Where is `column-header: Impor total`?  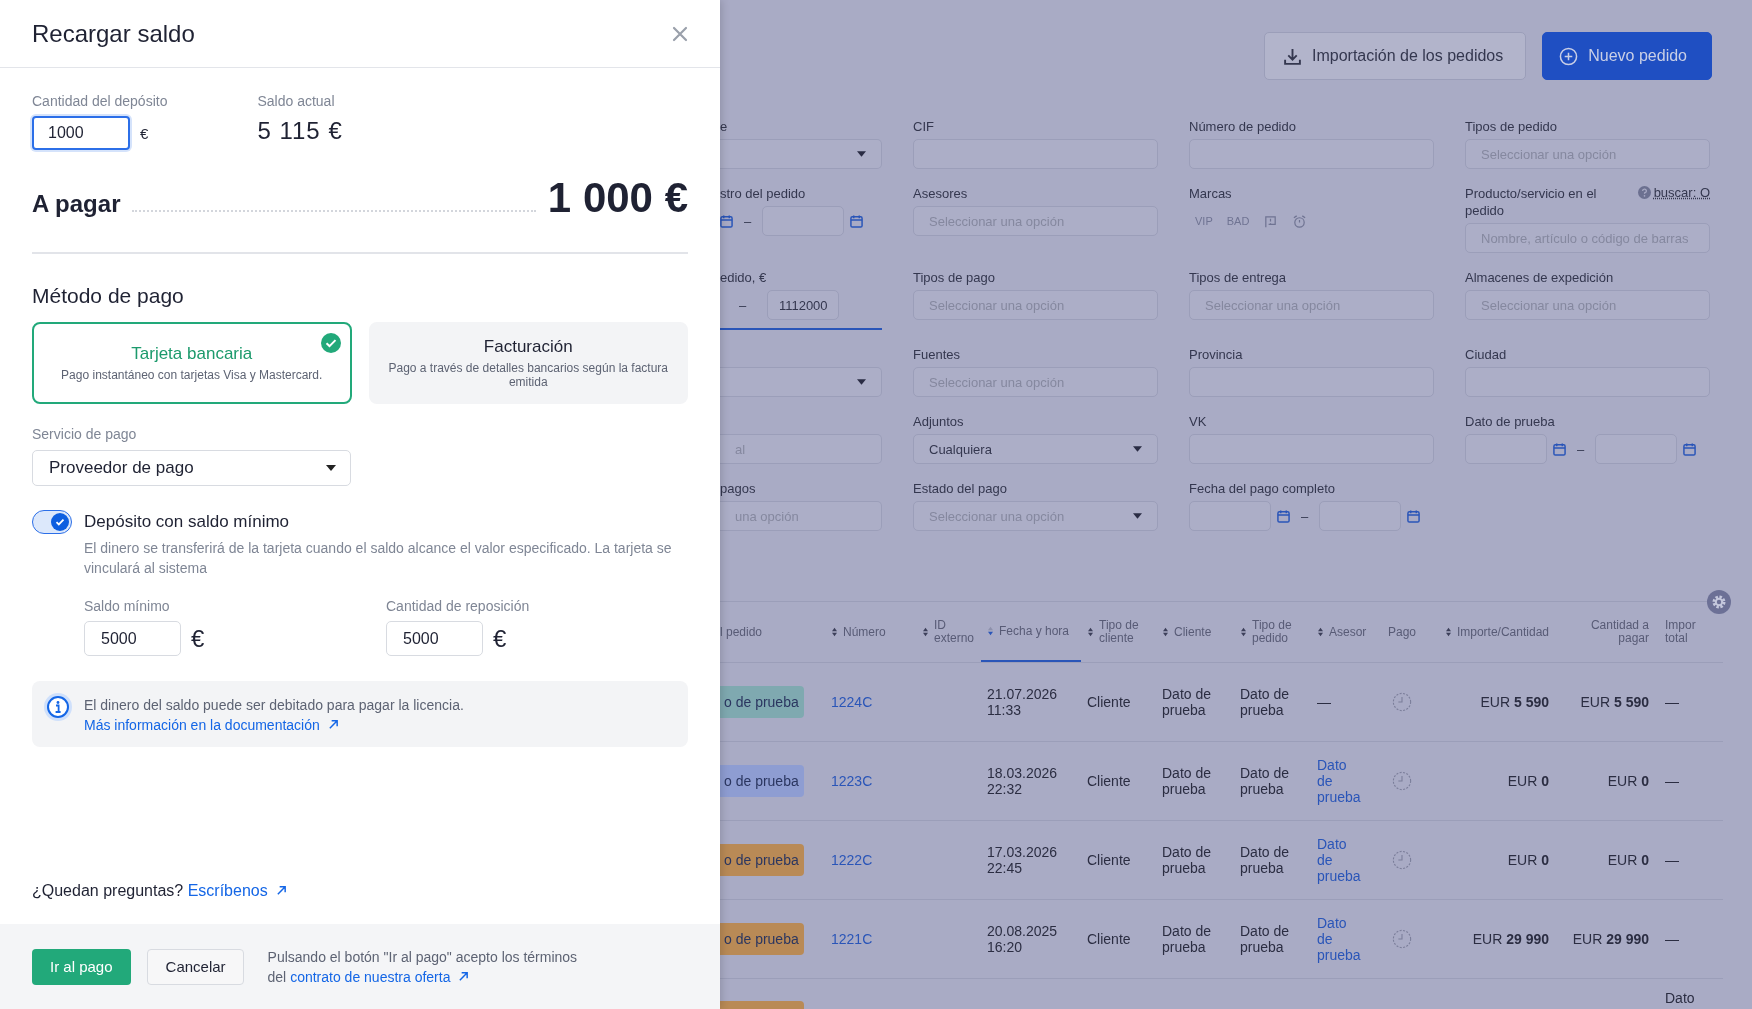
column-header: Impor total is located at coordinates (1680, 632).